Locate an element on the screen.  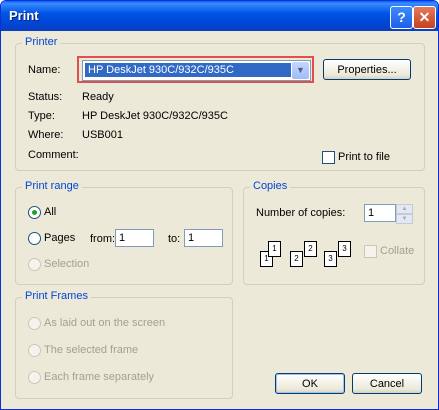
close-icon: ✕ is located at coordinates (424, 17).